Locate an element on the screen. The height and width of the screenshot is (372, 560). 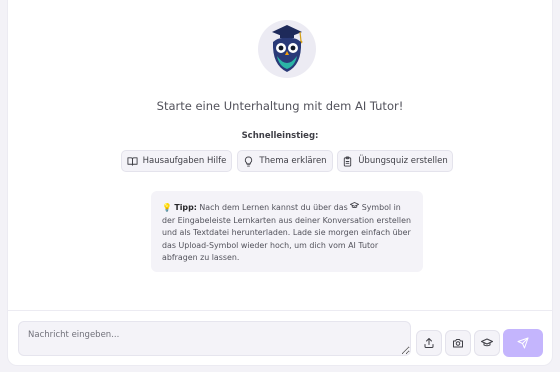
camera-icon is located at coordinates (458, 343).